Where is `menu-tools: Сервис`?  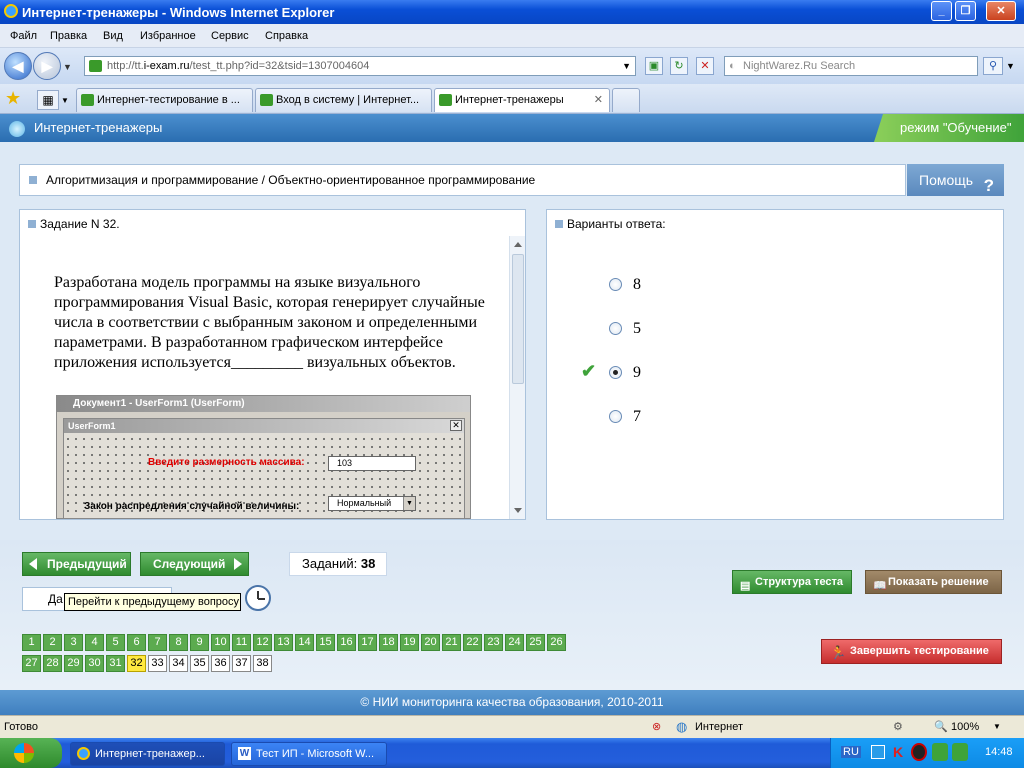 menu-tools: Сервис is located at coordinates (230, 36).